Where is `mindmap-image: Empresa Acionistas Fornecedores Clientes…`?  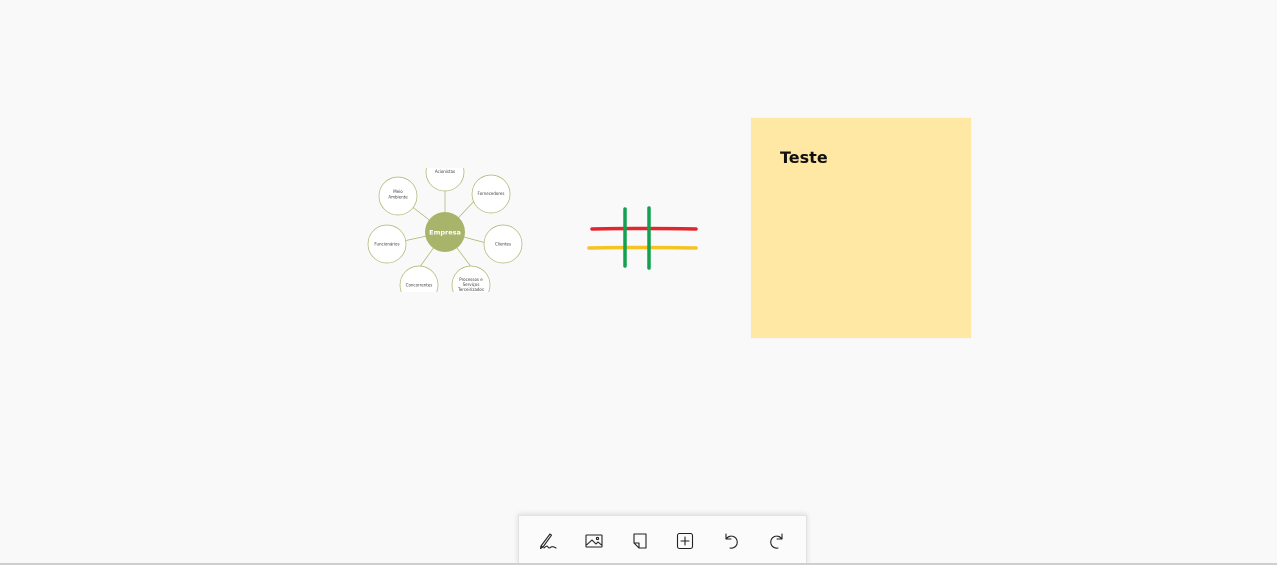
mindmap-image: Empresa Acionistas Fornecedores Clientes… is located at coordinates (446, 230).